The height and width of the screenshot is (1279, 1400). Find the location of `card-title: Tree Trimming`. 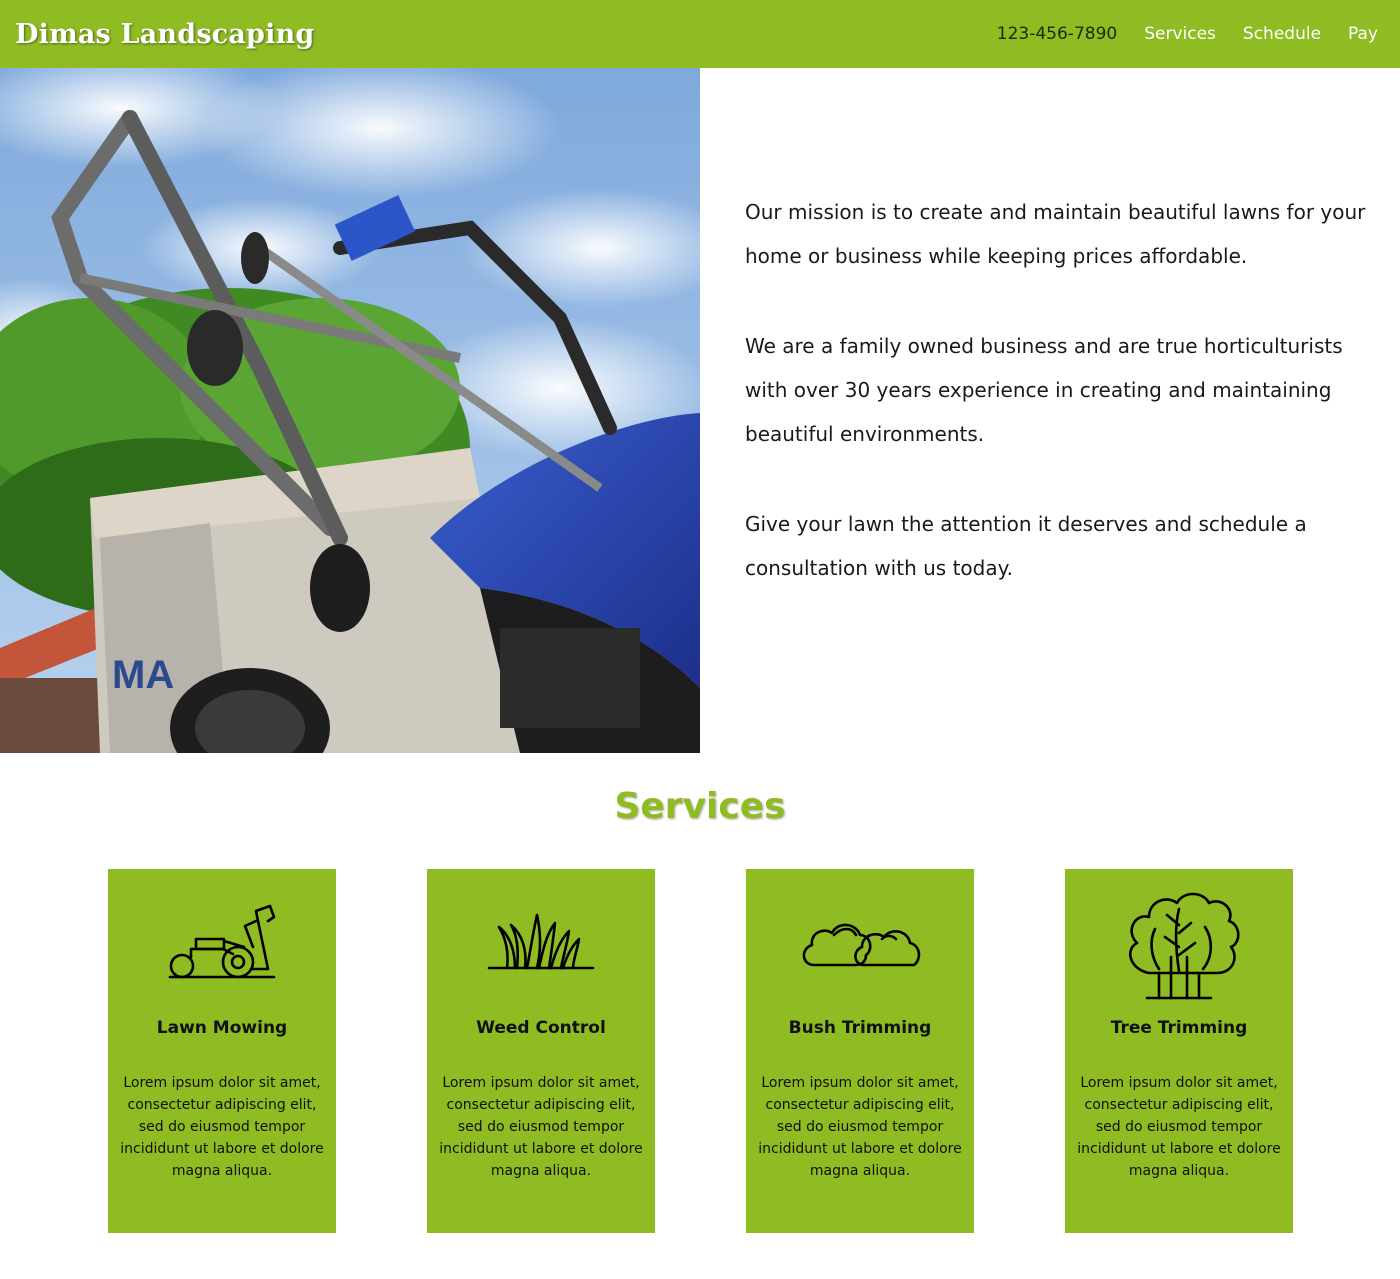

card-title: Tree Trimming is located at coordinates (1179, 1028).